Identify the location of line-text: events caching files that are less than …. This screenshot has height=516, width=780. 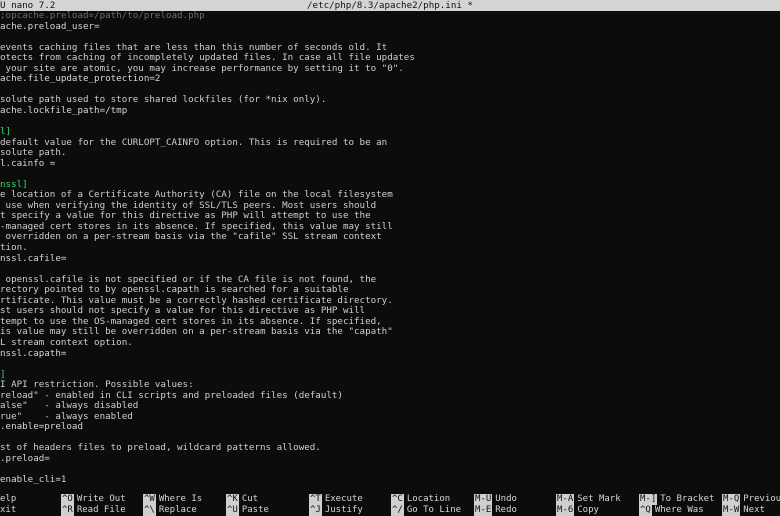
(194, 47).